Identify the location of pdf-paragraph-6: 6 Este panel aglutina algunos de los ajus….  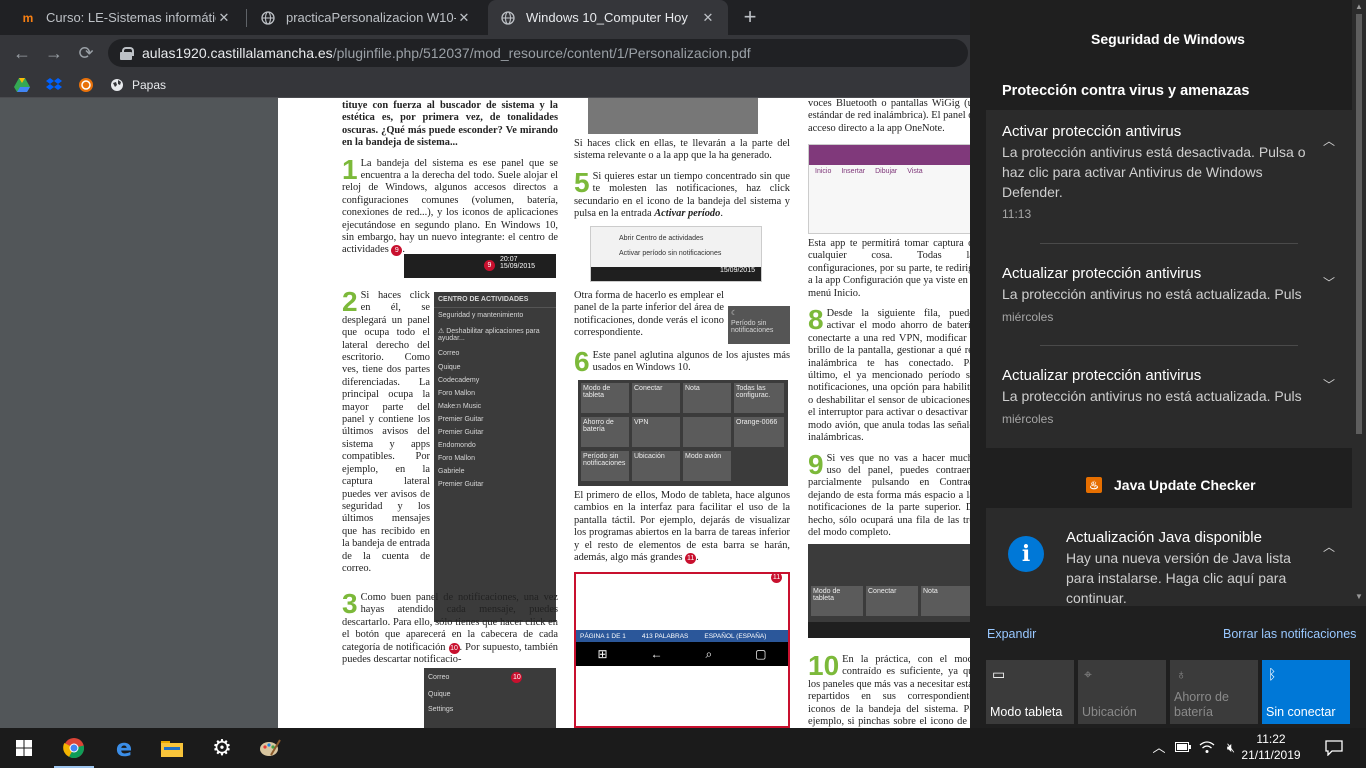
(682, 361).